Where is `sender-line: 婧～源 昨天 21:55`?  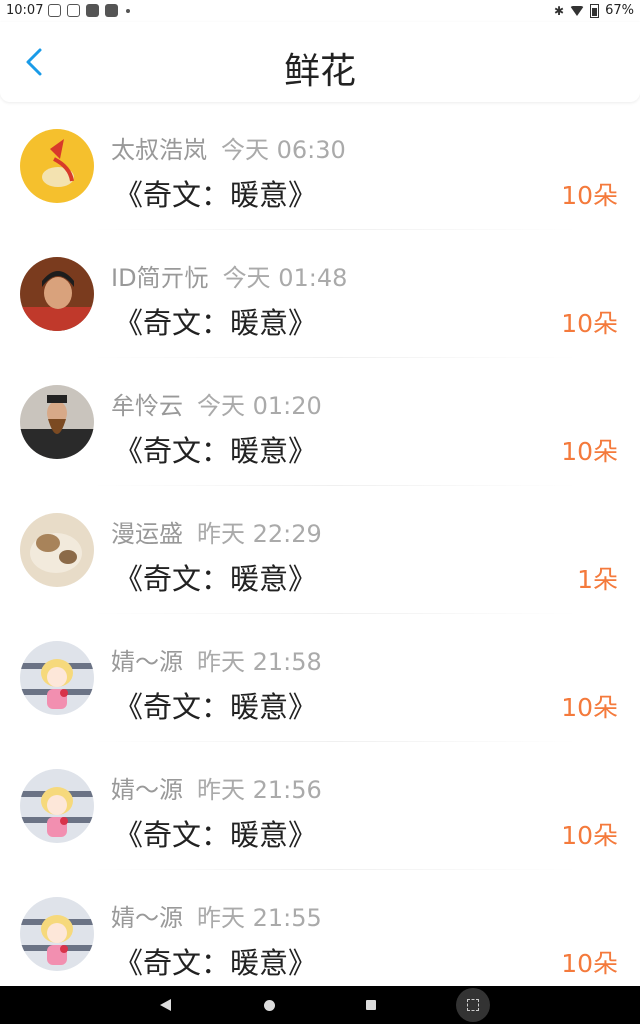 sender-line: 婧～源 昨天 21:55 is located at coordinates (216, 915).